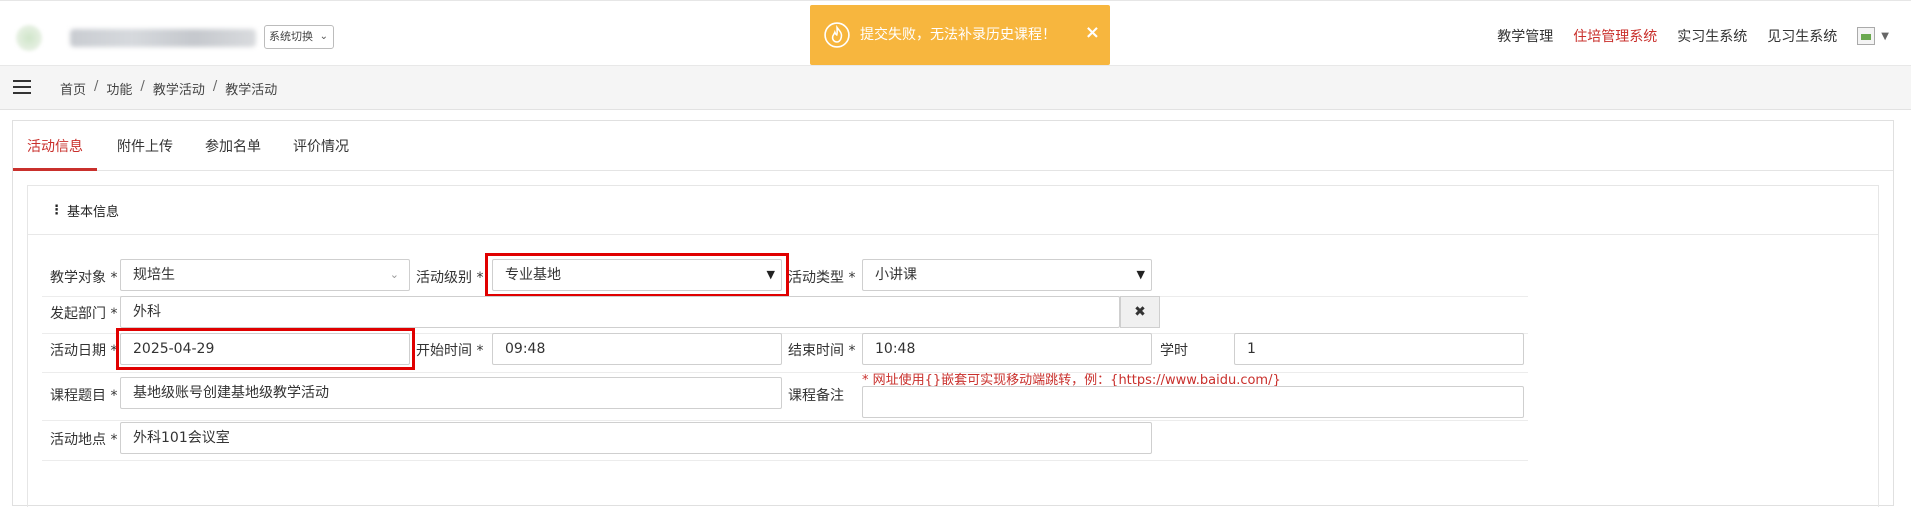 The width and height of the screenshot is (1911, 507). What do you see at coordinates (56, 210) in the screenshot?
I see `vertical-dots-icon: ⋮` at bounding box center [56, 210].